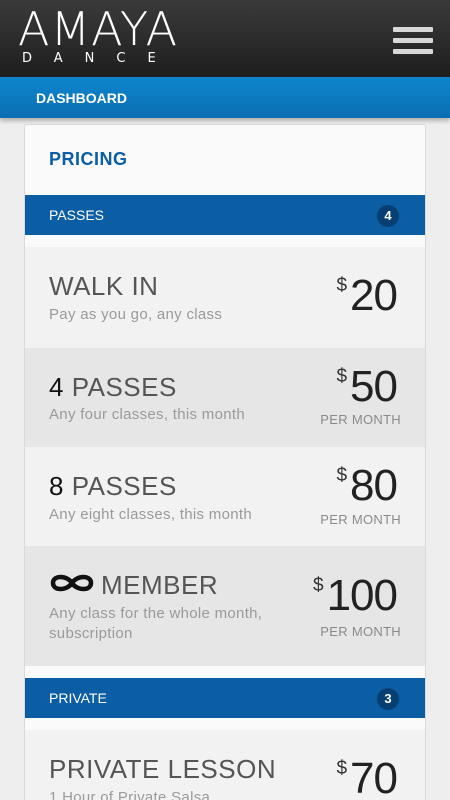 This screenshot has width=450, height=800. Describe the element at coordinates (78, 698) in the screenshot. I see `section-label: PRIVATE` at that location.